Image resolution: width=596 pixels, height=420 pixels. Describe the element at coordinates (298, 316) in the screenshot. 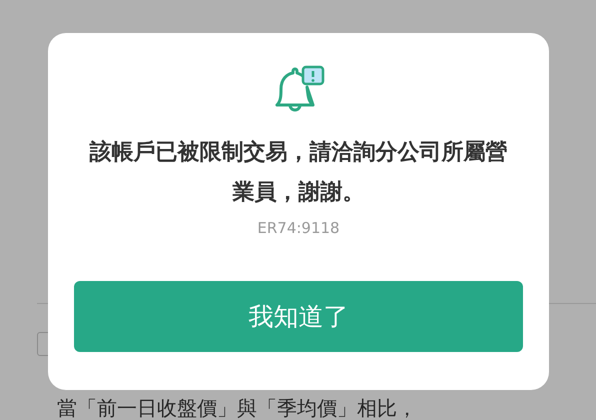

I see `ok-button: 我知道了` at that location.